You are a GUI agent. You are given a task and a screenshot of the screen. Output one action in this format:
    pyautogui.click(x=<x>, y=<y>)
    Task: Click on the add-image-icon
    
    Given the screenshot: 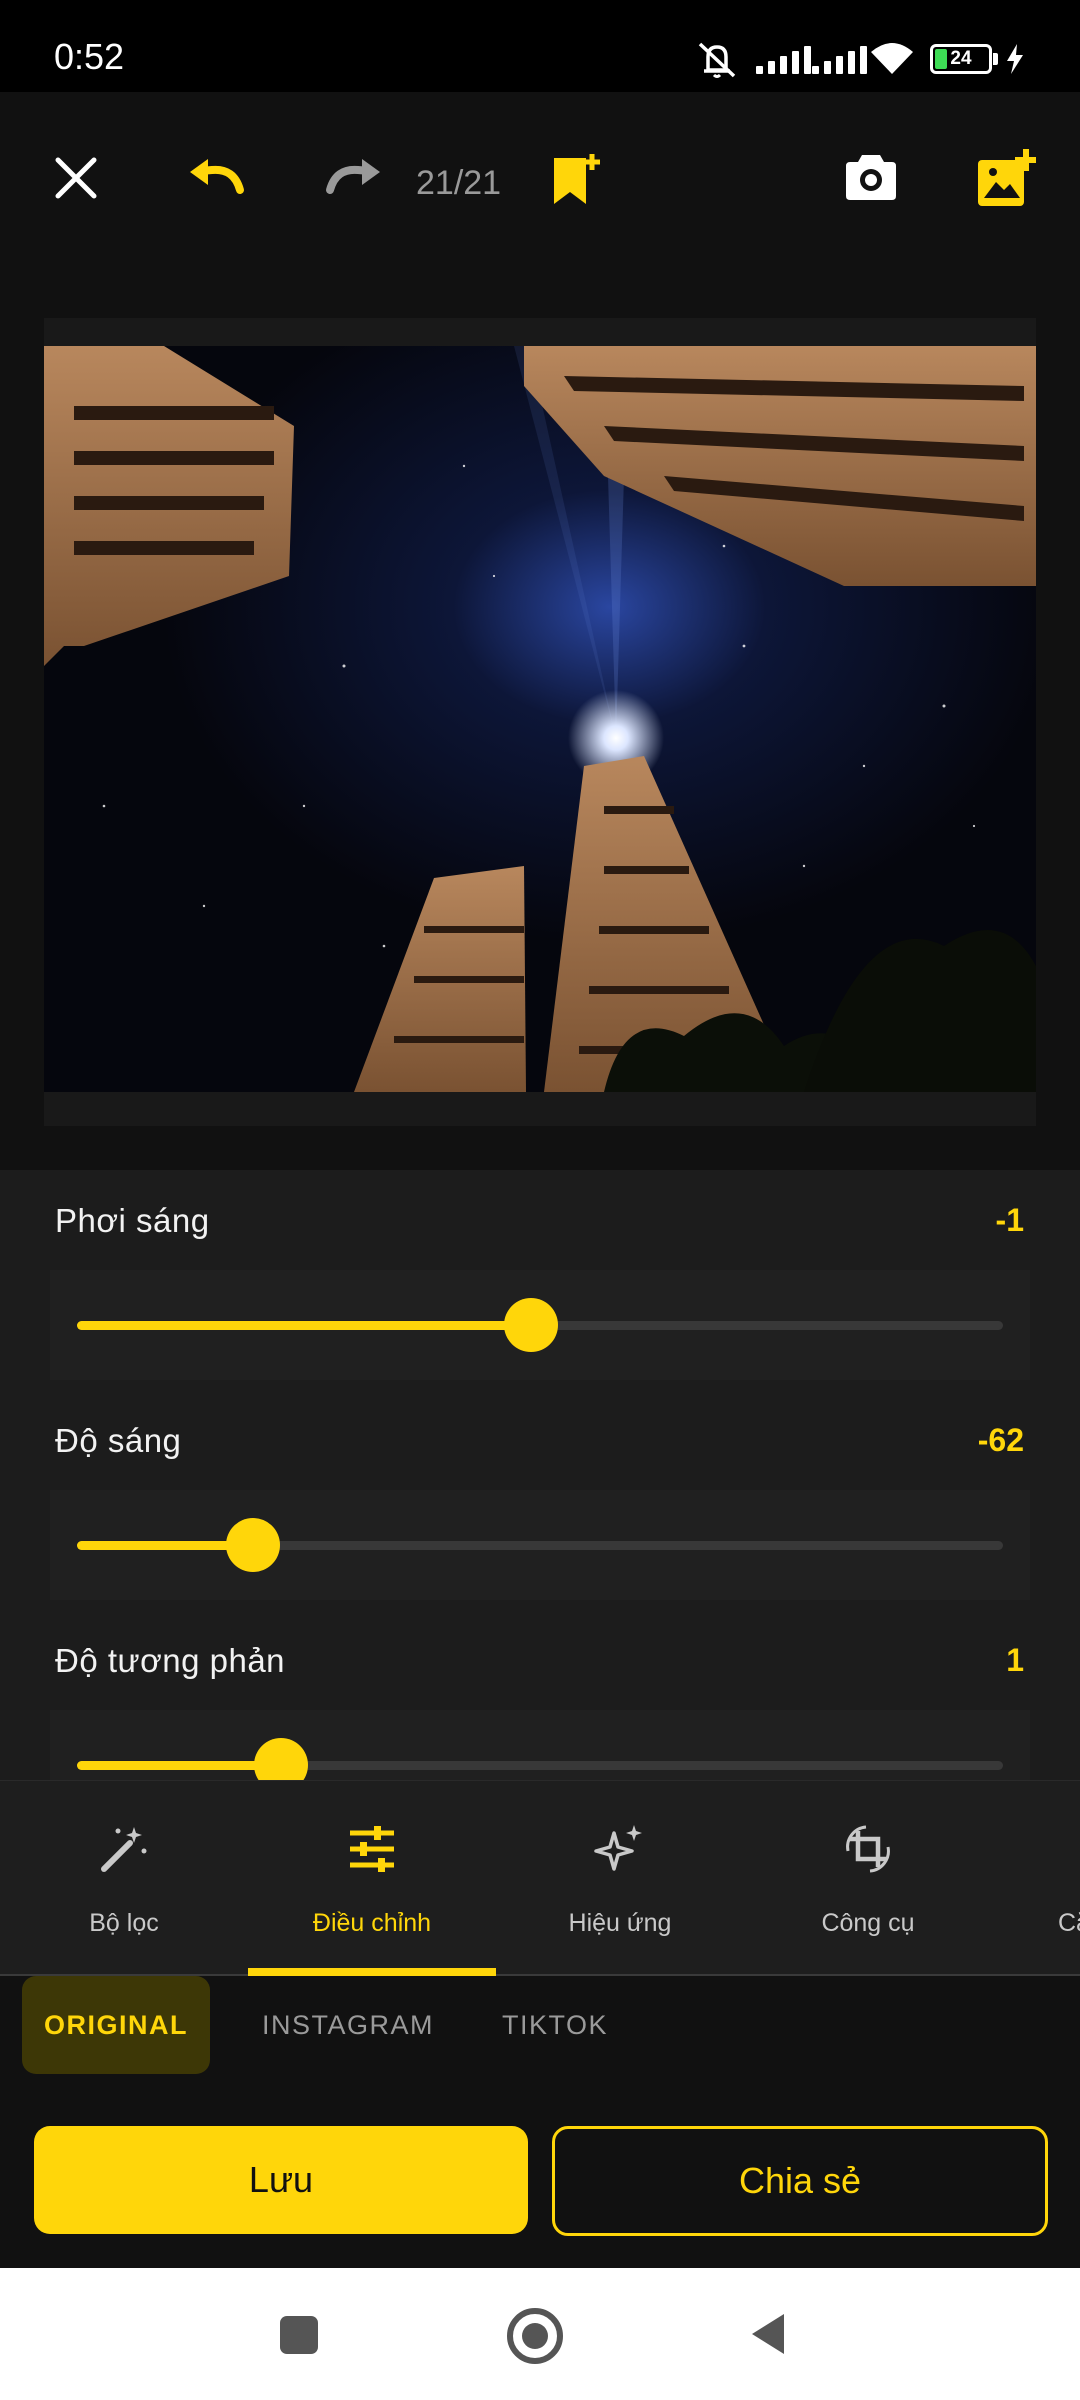 What is the action you would take?
    pyautogui.click(x=1006, y=178)
    